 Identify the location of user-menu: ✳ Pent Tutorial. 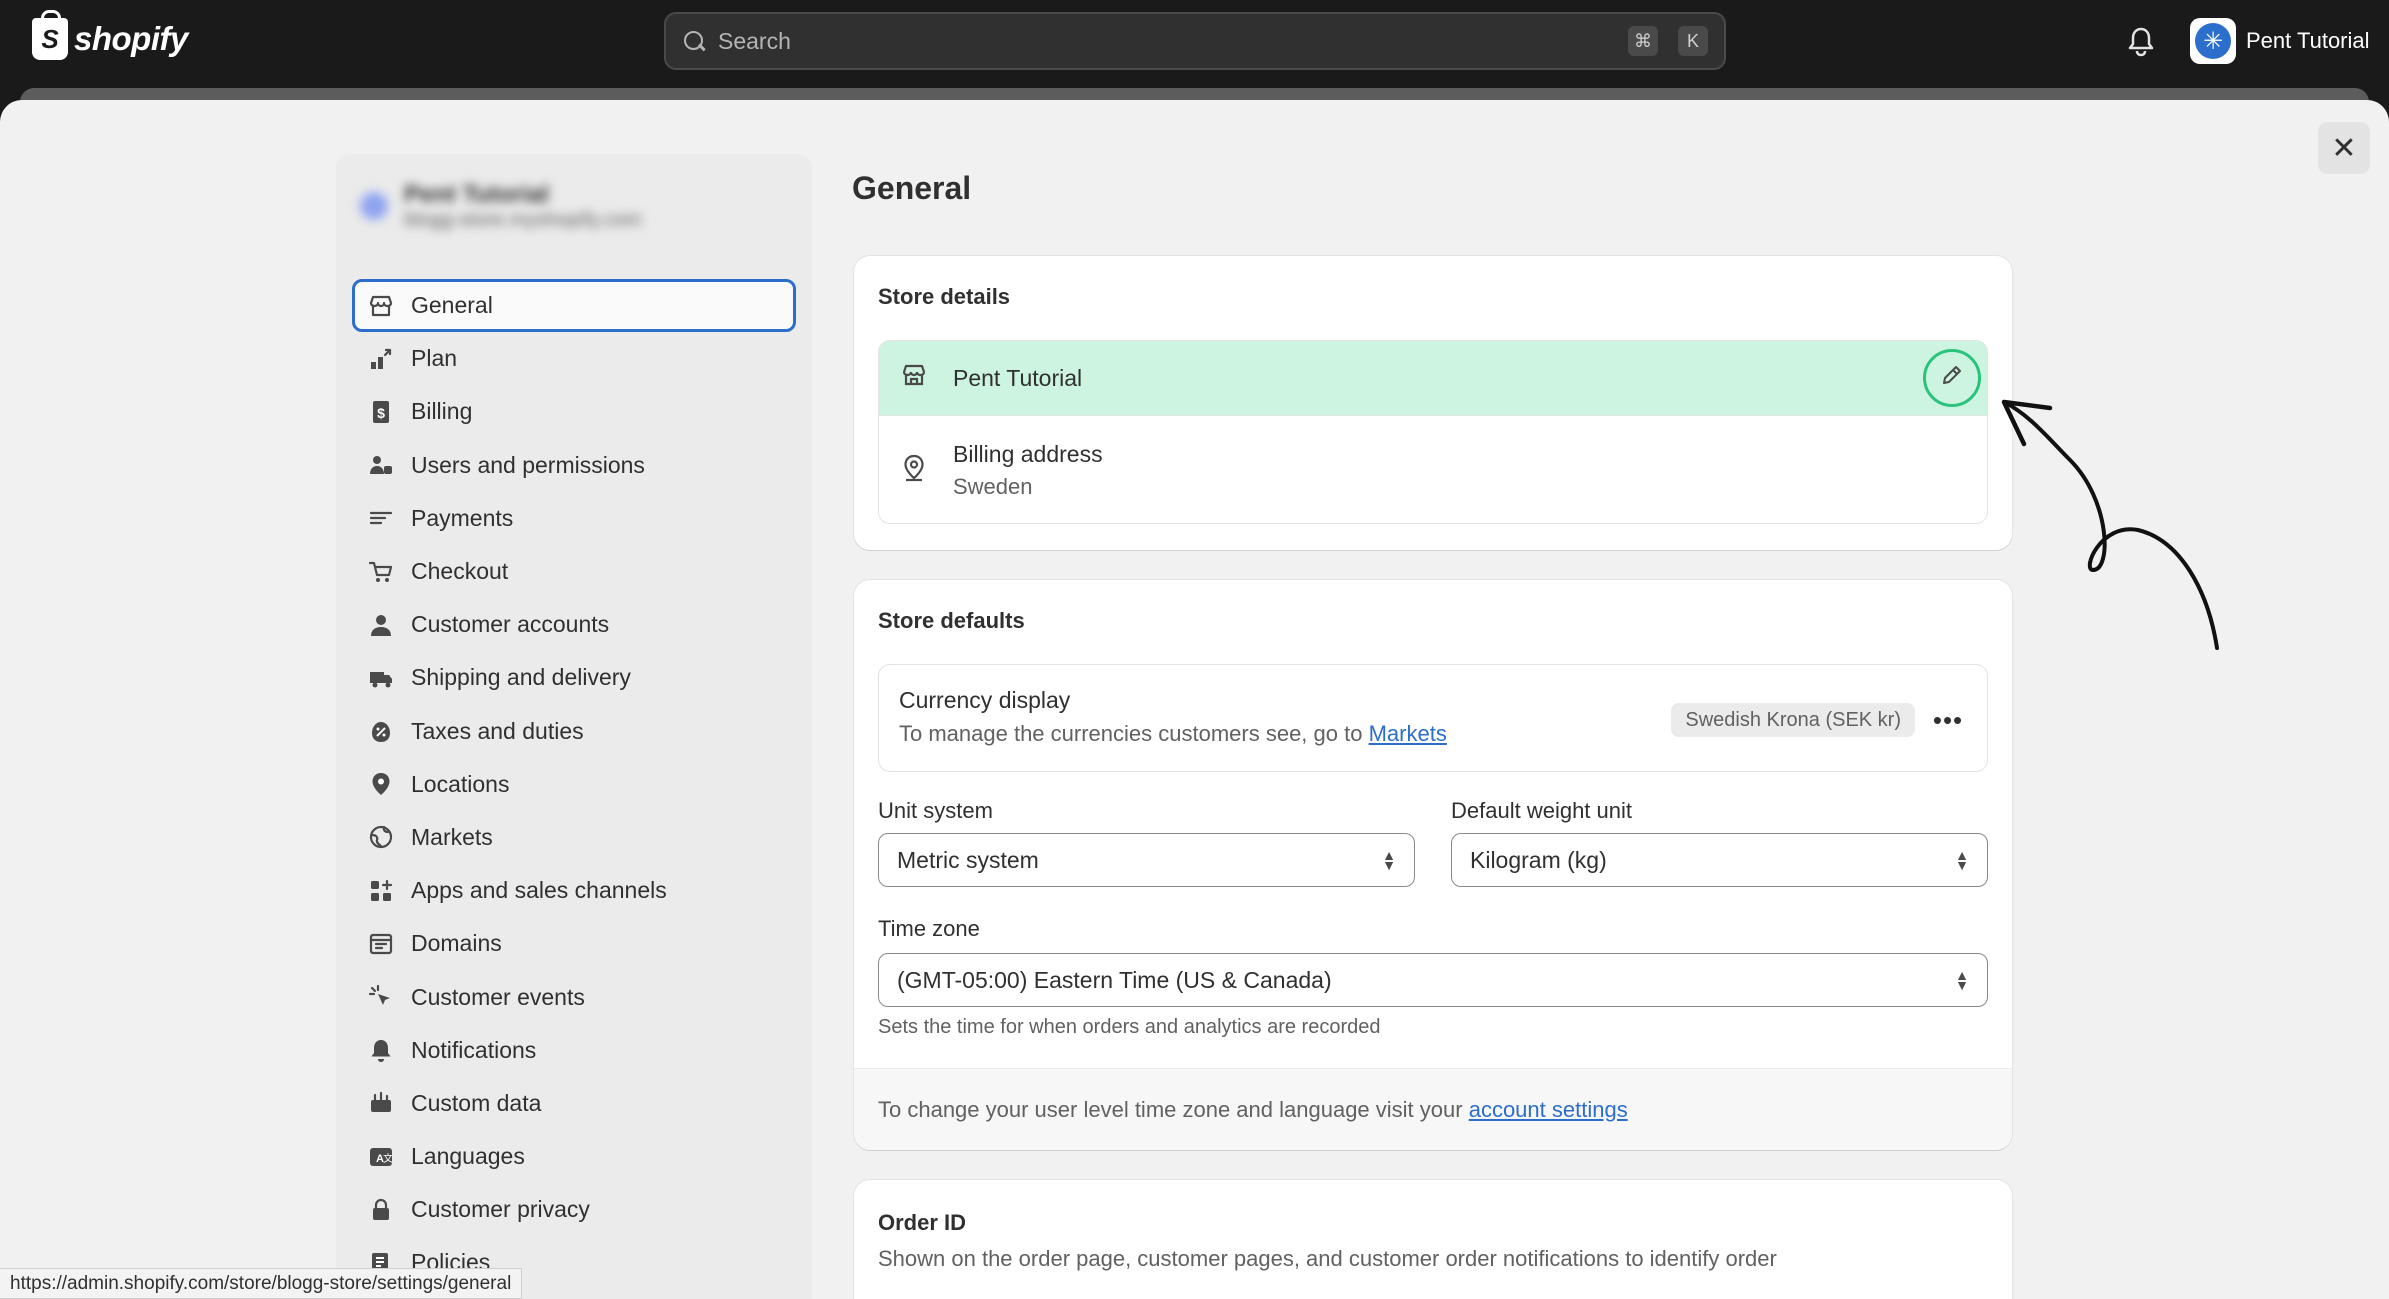
(2280, 41).